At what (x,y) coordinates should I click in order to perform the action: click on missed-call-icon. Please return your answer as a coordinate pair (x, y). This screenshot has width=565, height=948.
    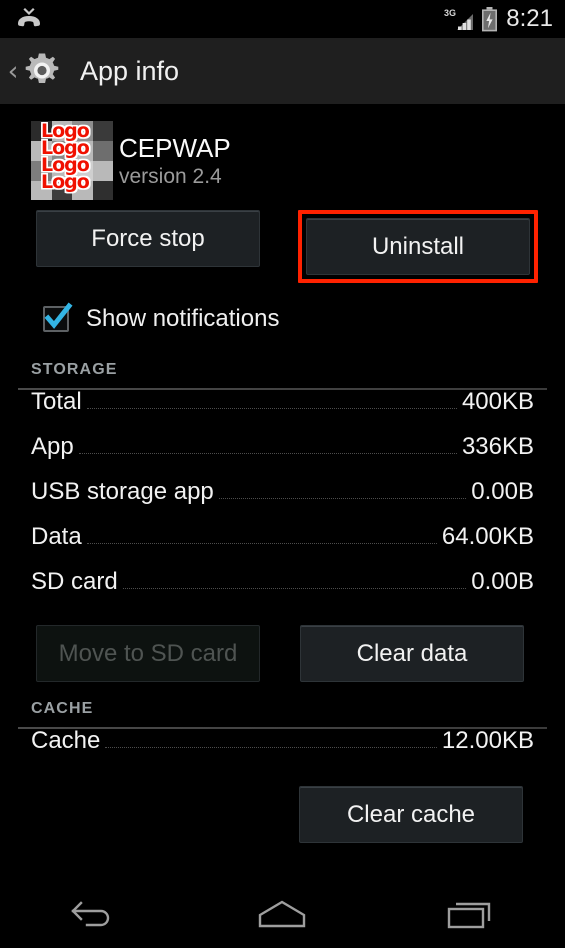
    Looking at the image, I should click on (29, 19).